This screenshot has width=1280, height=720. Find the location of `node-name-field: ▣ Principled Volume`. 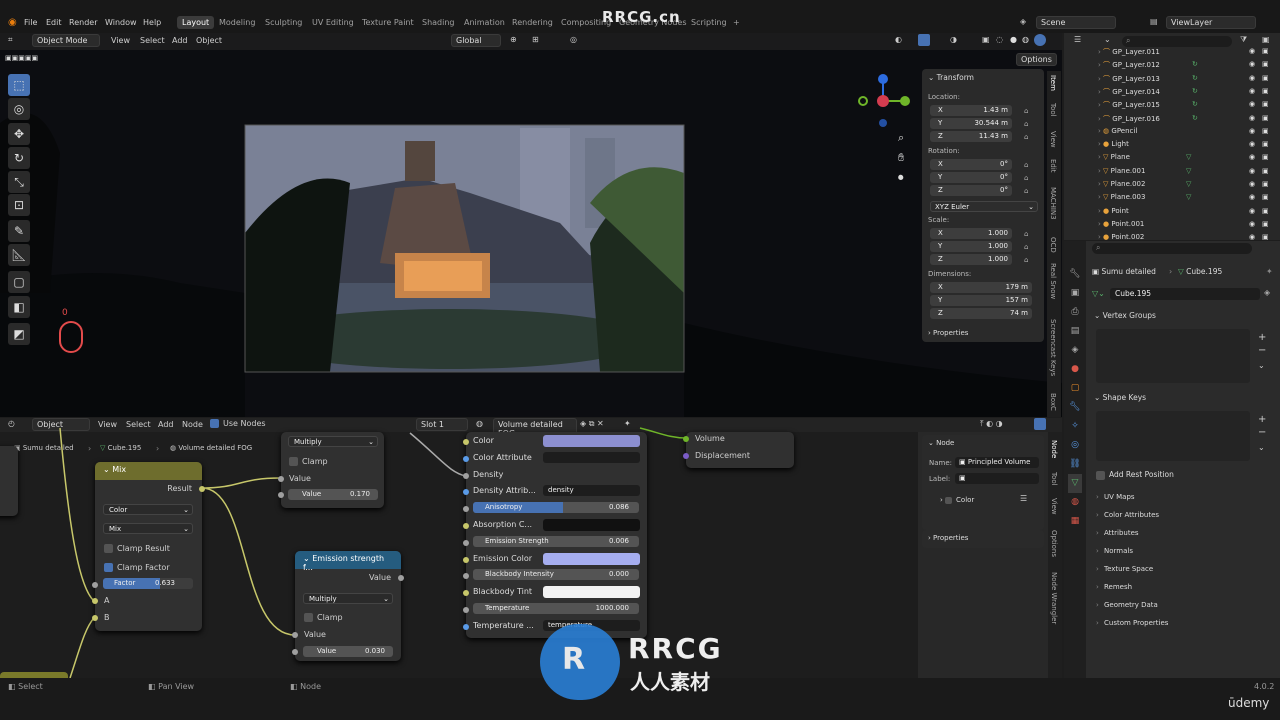

node-name-field: ▣ Principled Volume is located at coordinates (997, 462).